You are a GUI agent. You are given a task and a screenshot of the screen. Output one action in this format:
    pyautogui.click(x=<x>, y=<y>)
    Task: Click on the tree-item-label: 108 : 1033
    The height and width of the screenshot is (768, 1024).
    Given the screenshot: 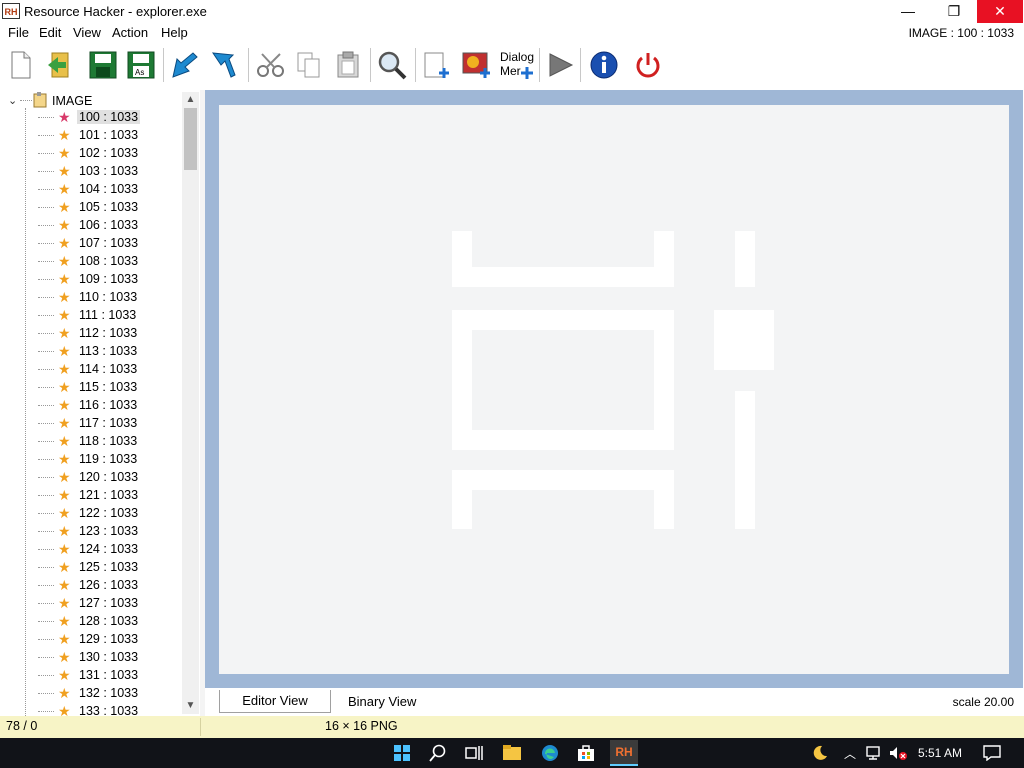 What is the action you would take?
    pyautogui.click(x=109, y=261)
    